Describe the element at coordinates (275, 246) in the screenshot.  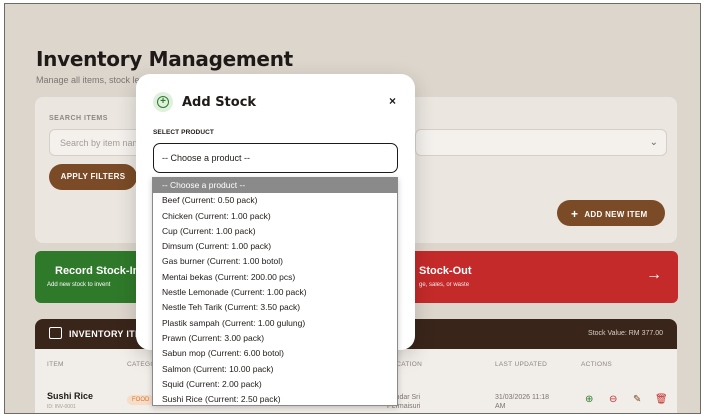
I see `dropdown-option: Dimsum (Current: 1.00 pack)` at that location.